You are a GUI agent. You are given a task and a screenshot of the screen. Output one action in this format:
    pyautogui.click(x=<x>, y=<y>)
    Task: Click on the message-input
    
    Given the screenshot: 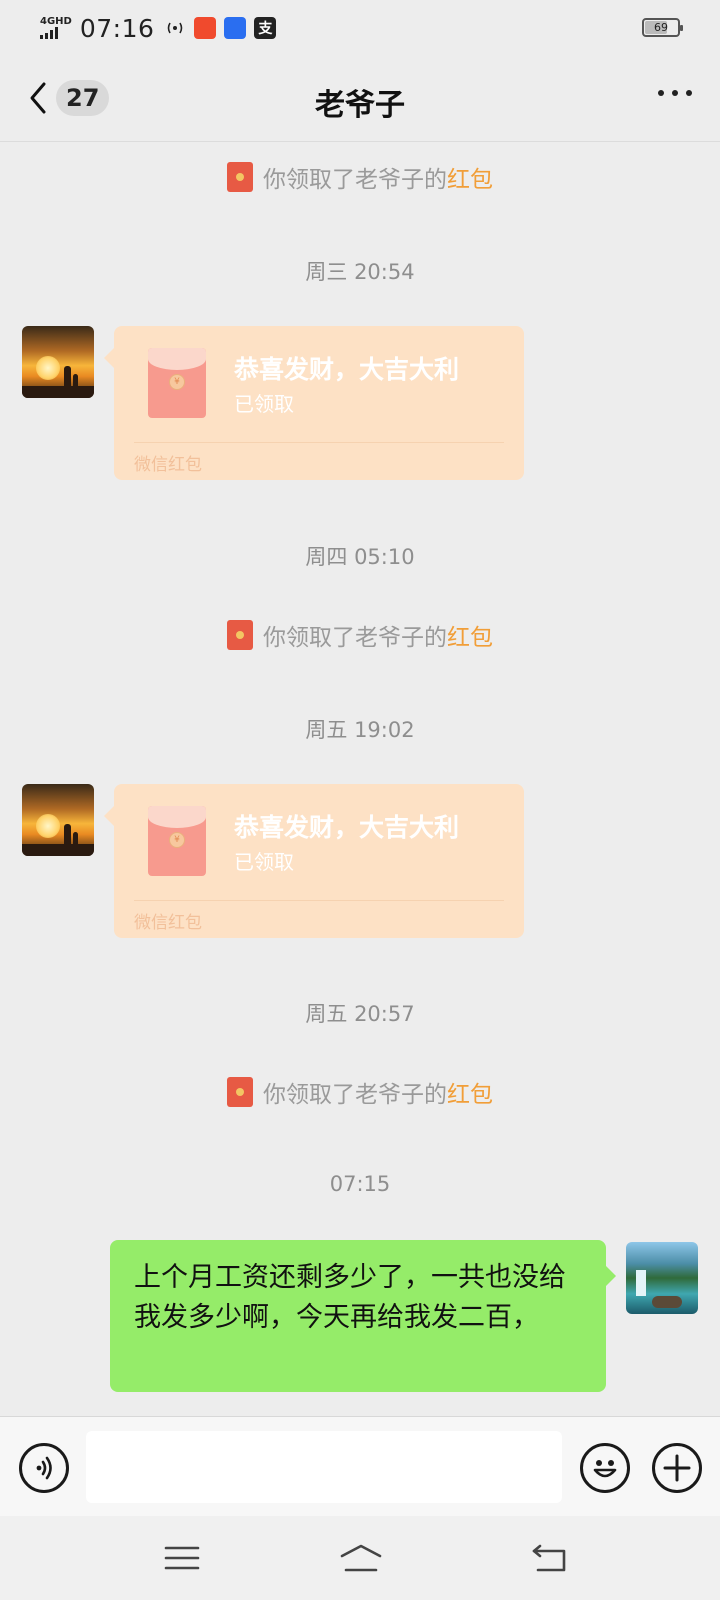 What is the action you would take?
    pyautogui.click(x=324, y=1467)
    